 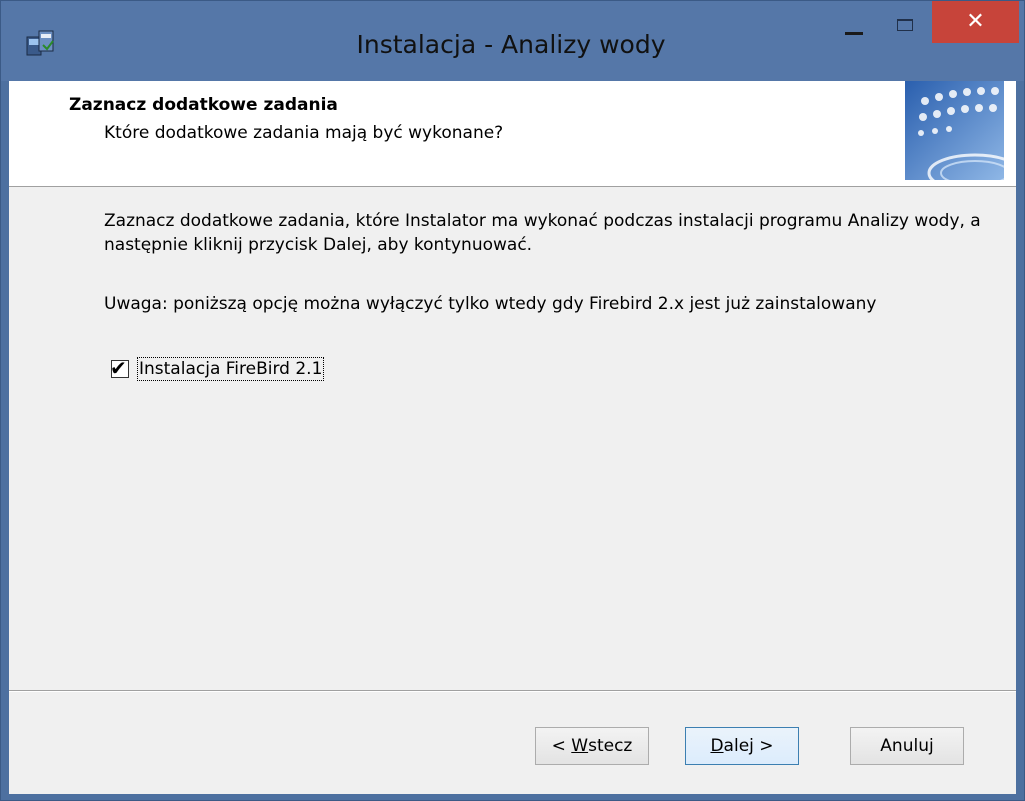 I want to click on back-button-mnemonic: W, so click(x=580, y=746).